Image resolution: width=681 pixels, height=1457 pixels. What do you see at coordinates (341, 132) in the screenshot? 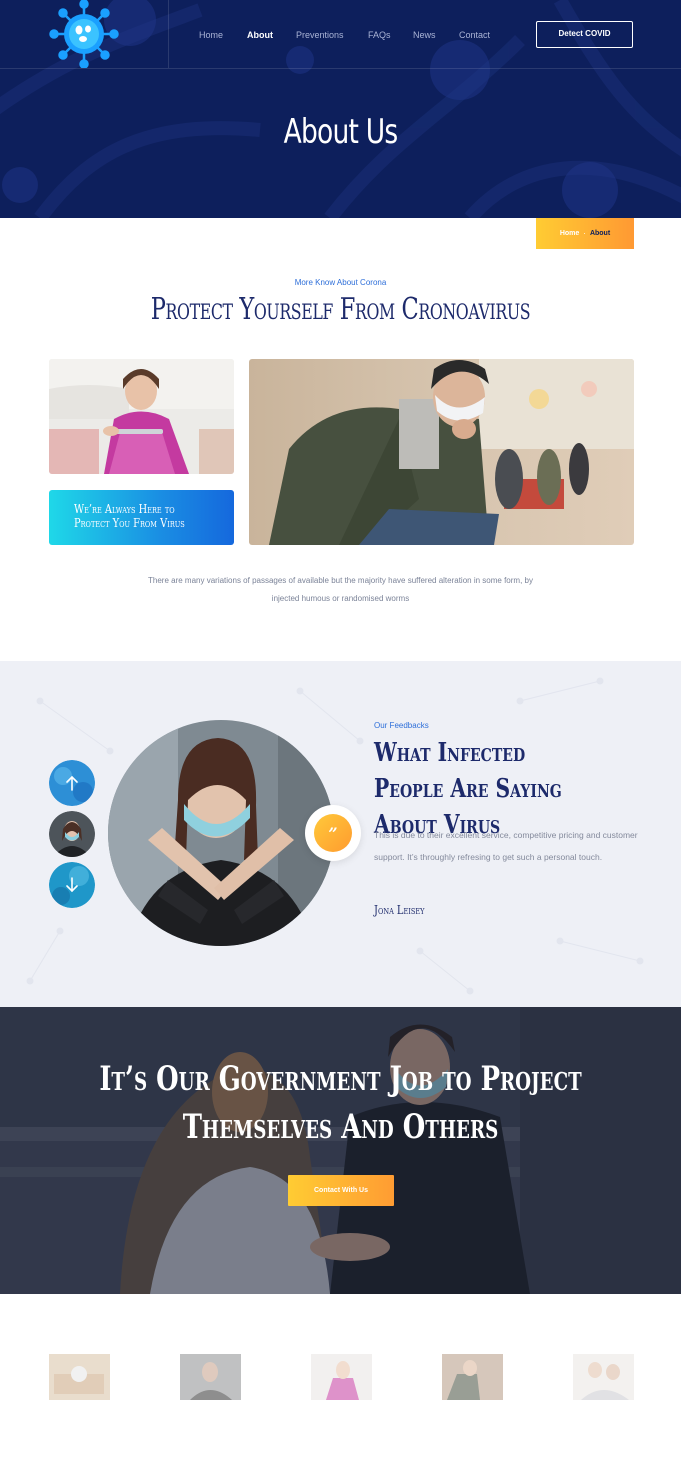
I see `page-title: About Us` at bounding box center [341, 132].